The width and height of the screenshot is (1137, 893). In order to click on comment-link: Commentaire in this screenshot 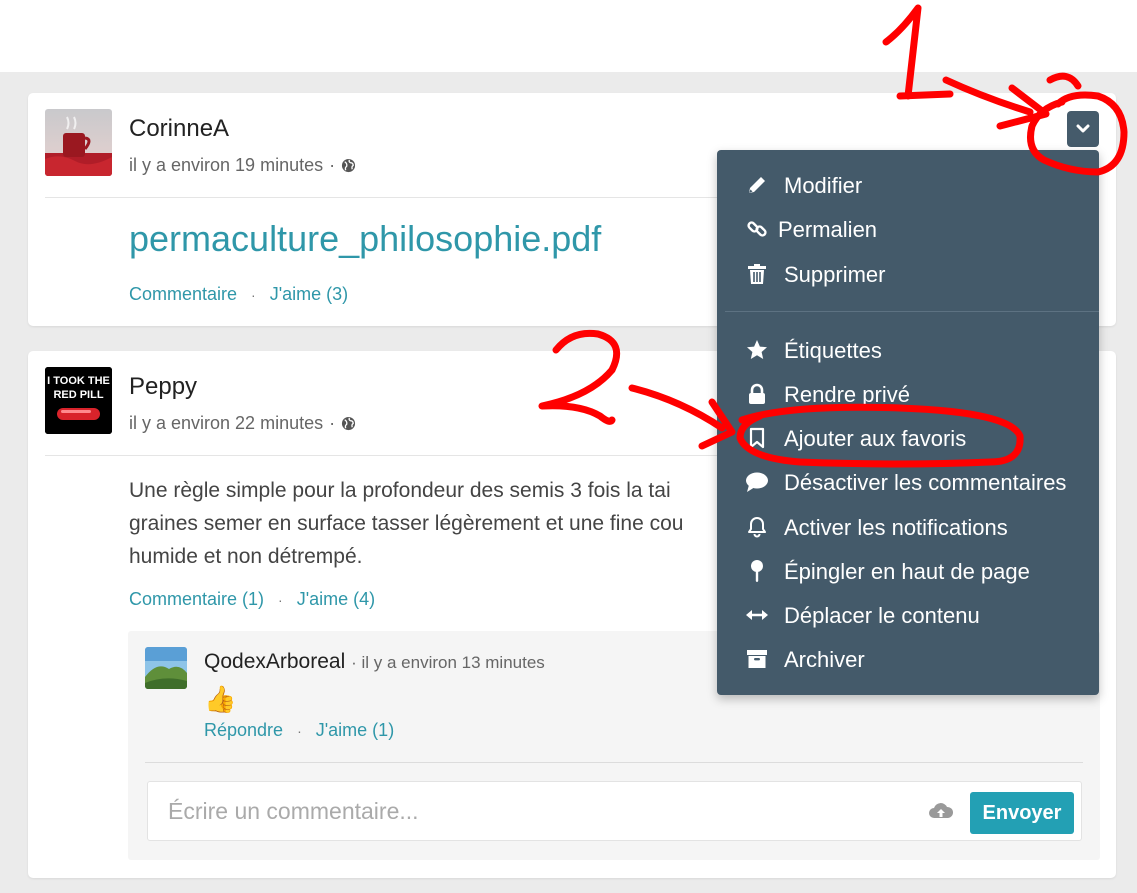, I will do `click(183, 294)`.